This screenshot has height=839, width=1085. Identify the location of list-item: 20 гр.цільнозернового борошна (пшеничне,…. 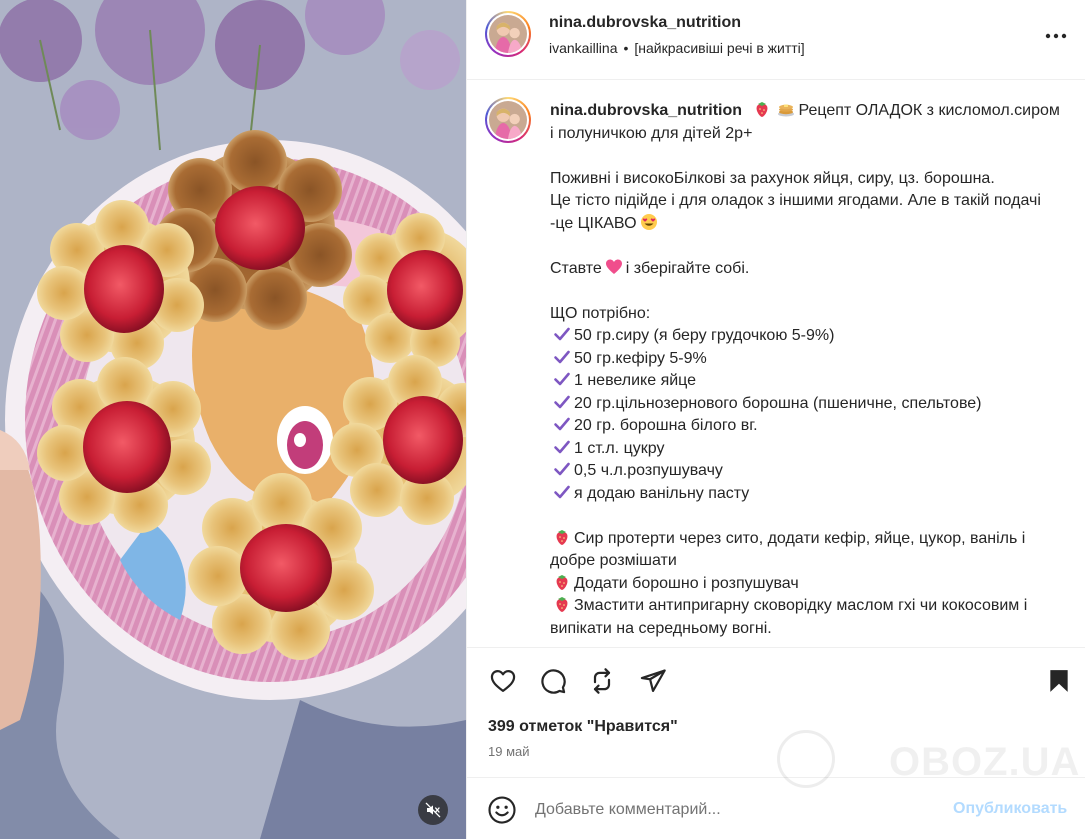
(806, 404).